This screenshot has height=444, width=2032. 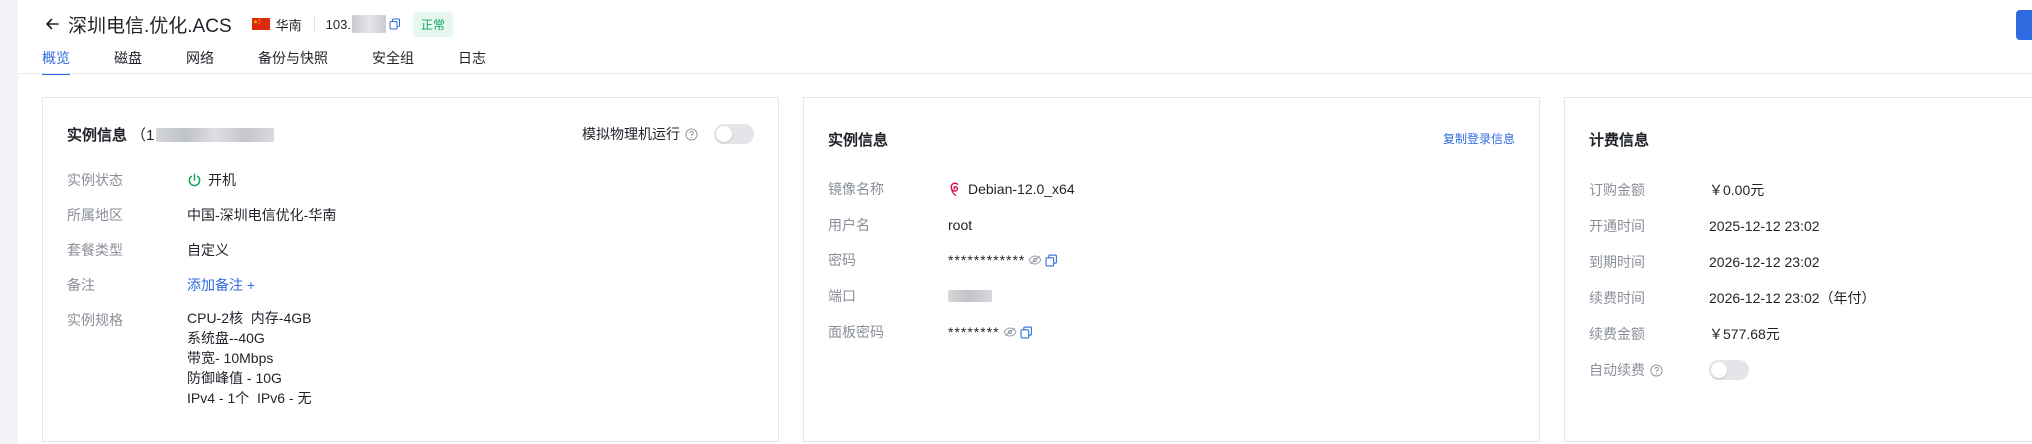 I want to click on tab-overview: 概览, so click(x=56, y=61).